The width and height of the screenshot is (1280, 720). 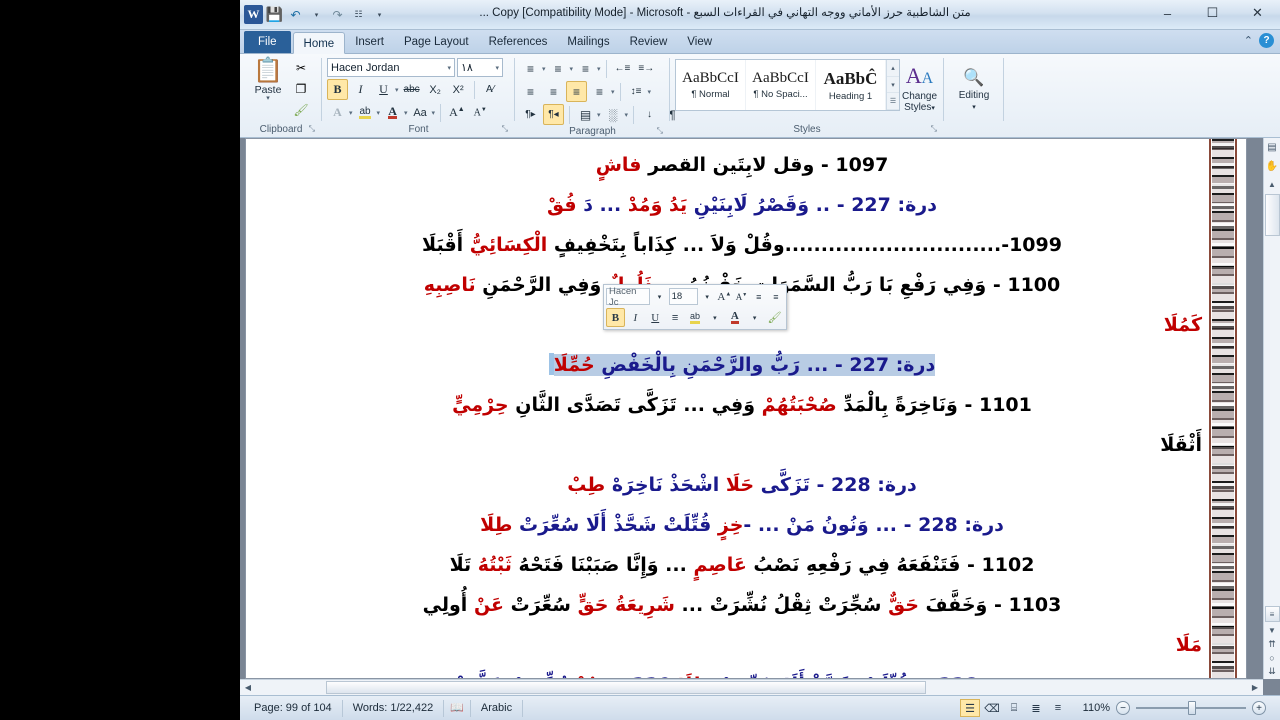 What do you see at coordinates (1123, 708) in the screenshot?
I see `zoom-out-button: −` at bounding box center [1123, 708].